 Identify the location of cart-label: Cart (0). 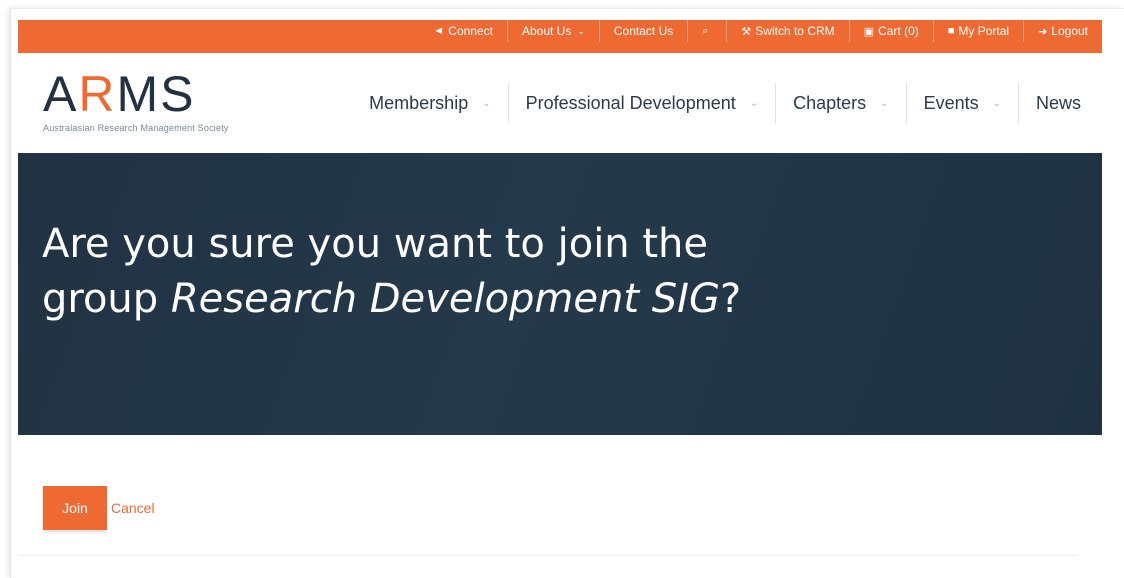
(898, 31).